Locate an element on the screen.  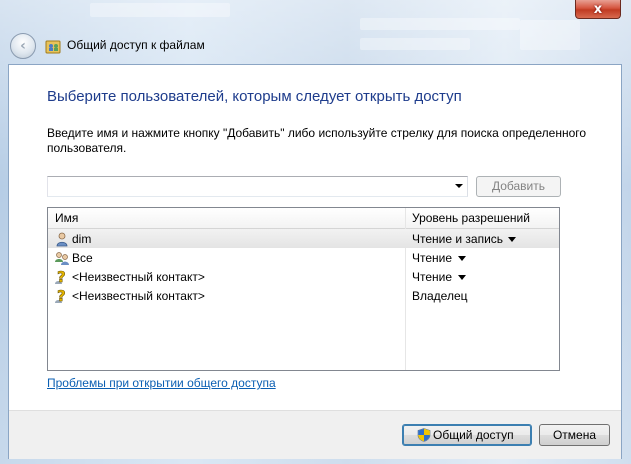
column-header-permission: Уровень разрешений is located at coordinates (471, 218).